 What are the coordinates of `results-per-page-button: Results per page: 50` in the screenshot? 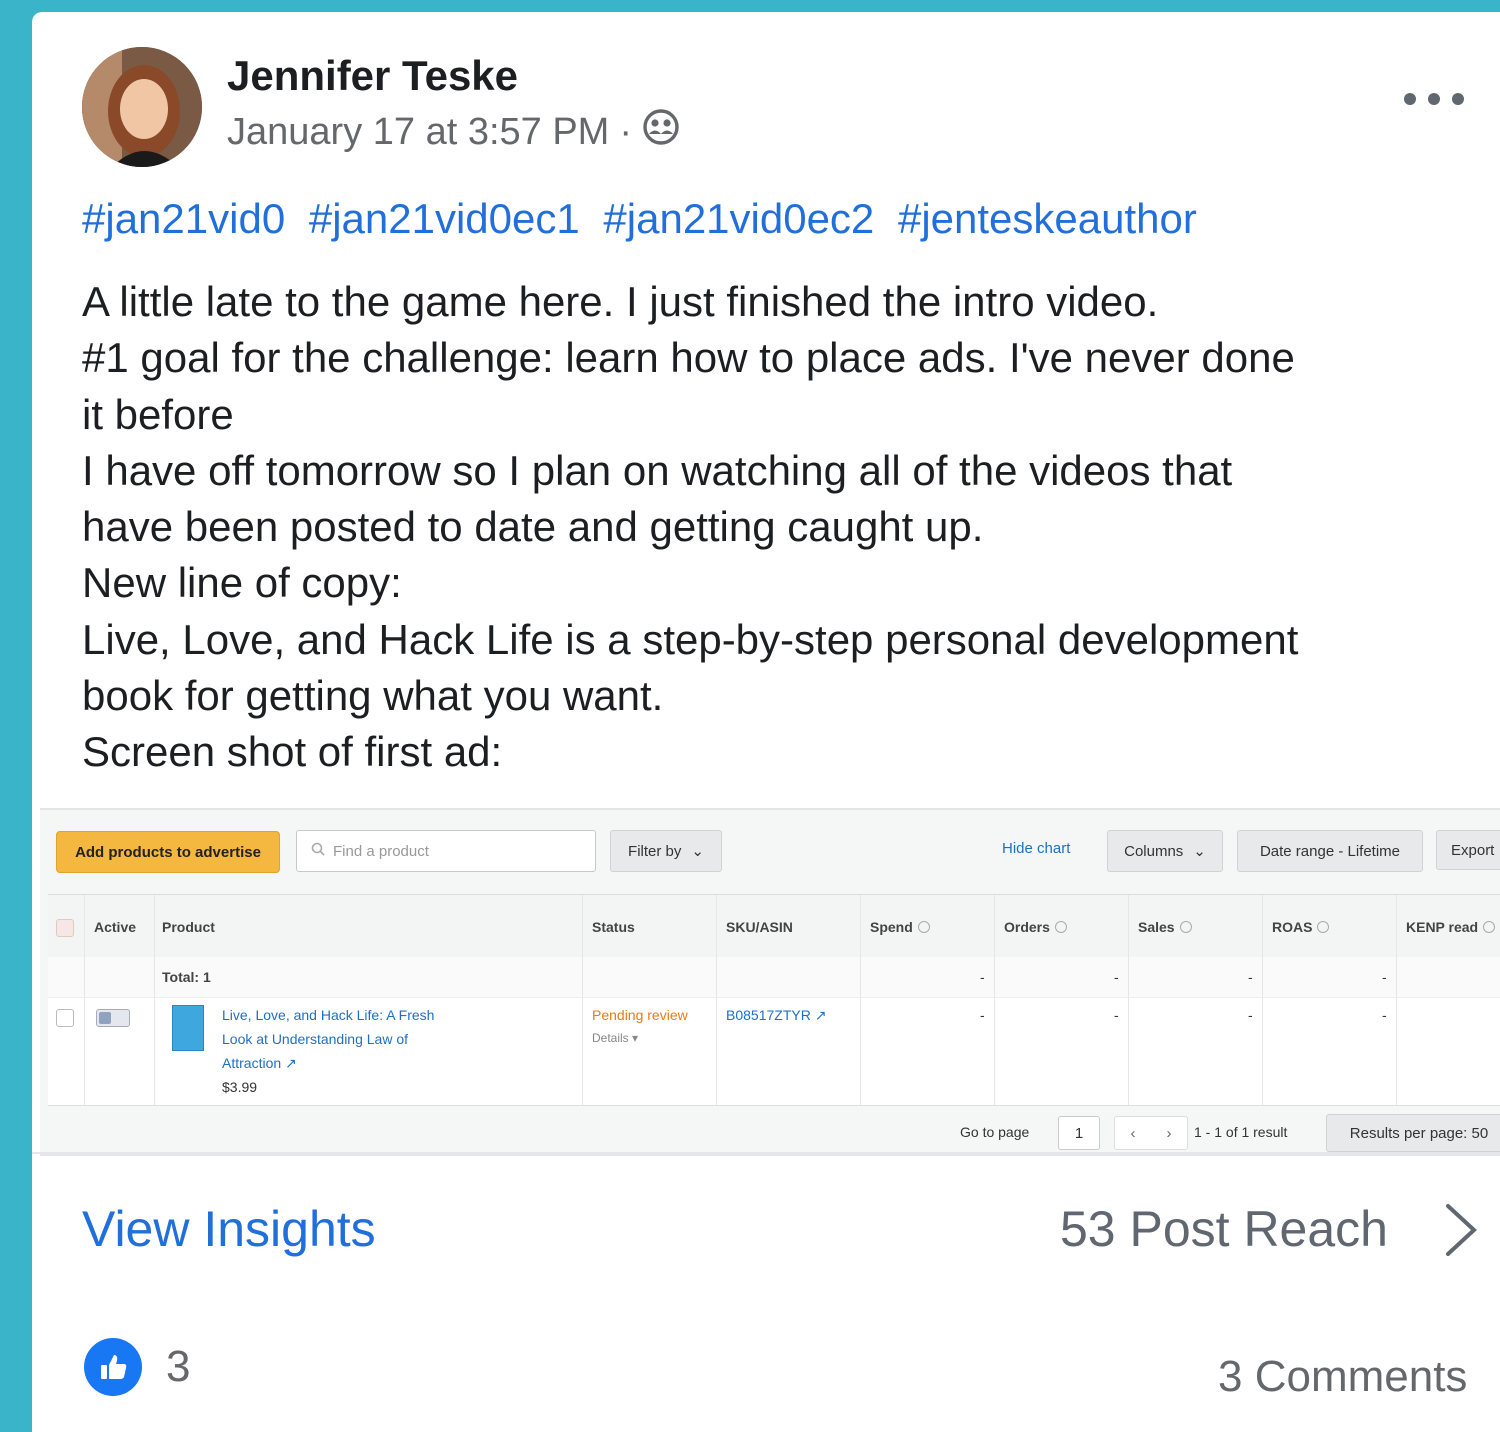 It's located at (1413, 1133).